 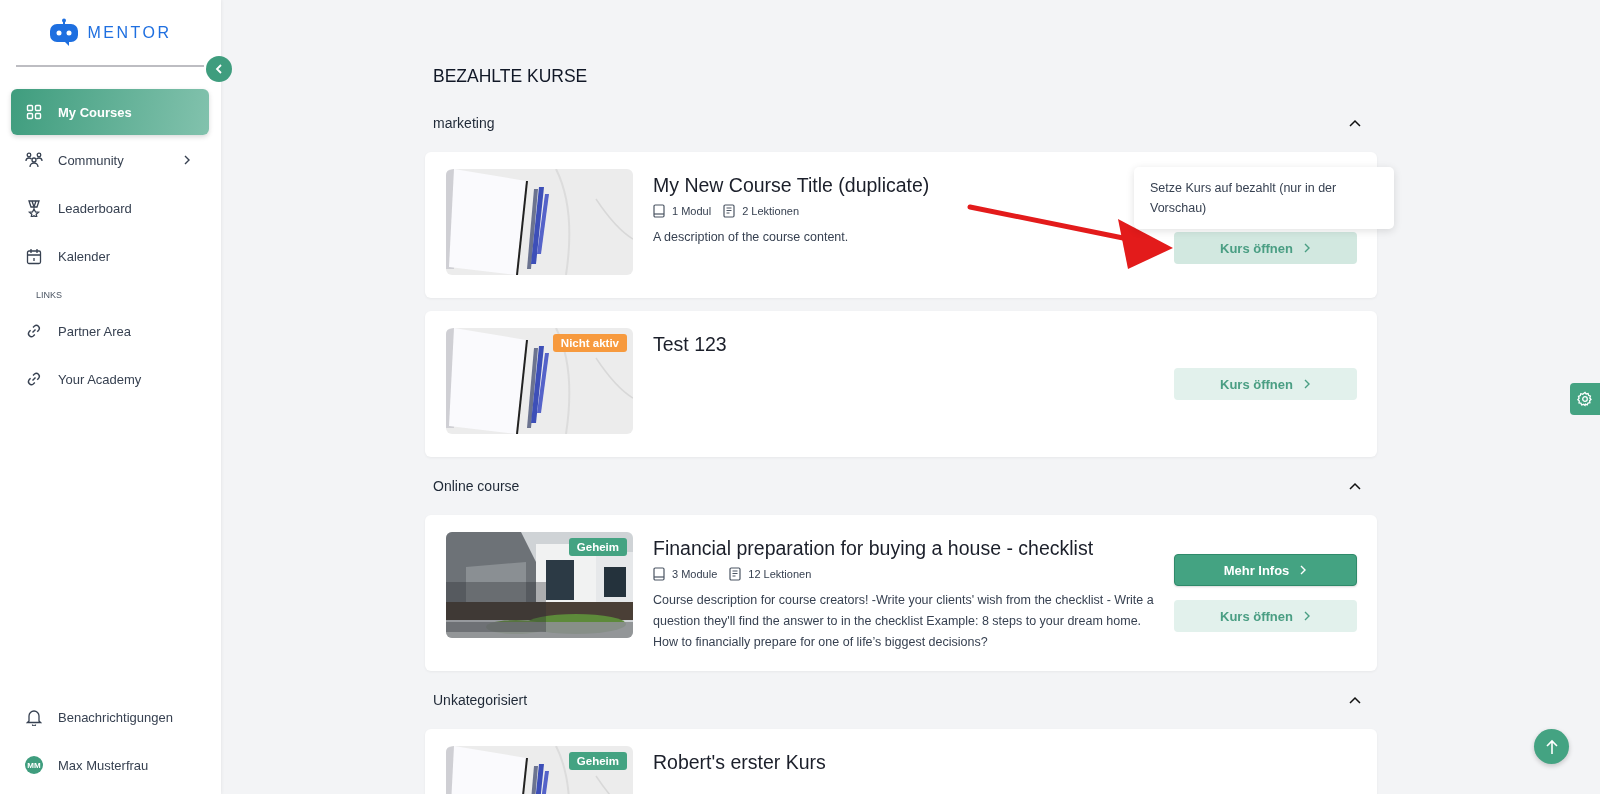 I want to click on sidebar-link: Your Academy, so click(x=110, y=379).